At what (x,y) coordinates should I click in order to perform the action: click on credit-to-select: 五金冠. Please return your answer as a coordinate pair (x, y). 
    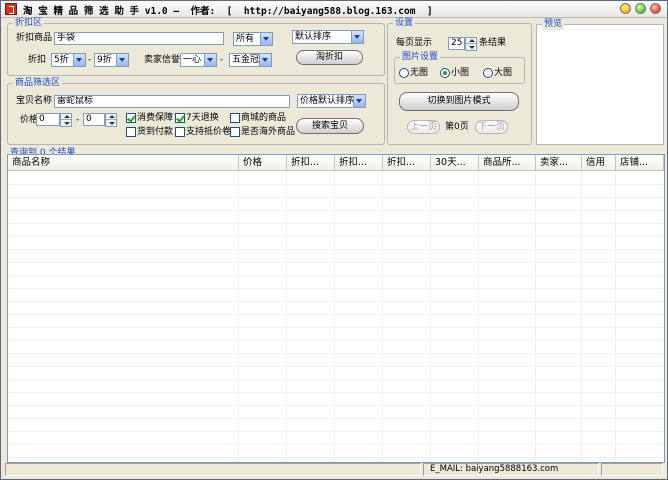
    Looking at the image, I should click on (250, 60).